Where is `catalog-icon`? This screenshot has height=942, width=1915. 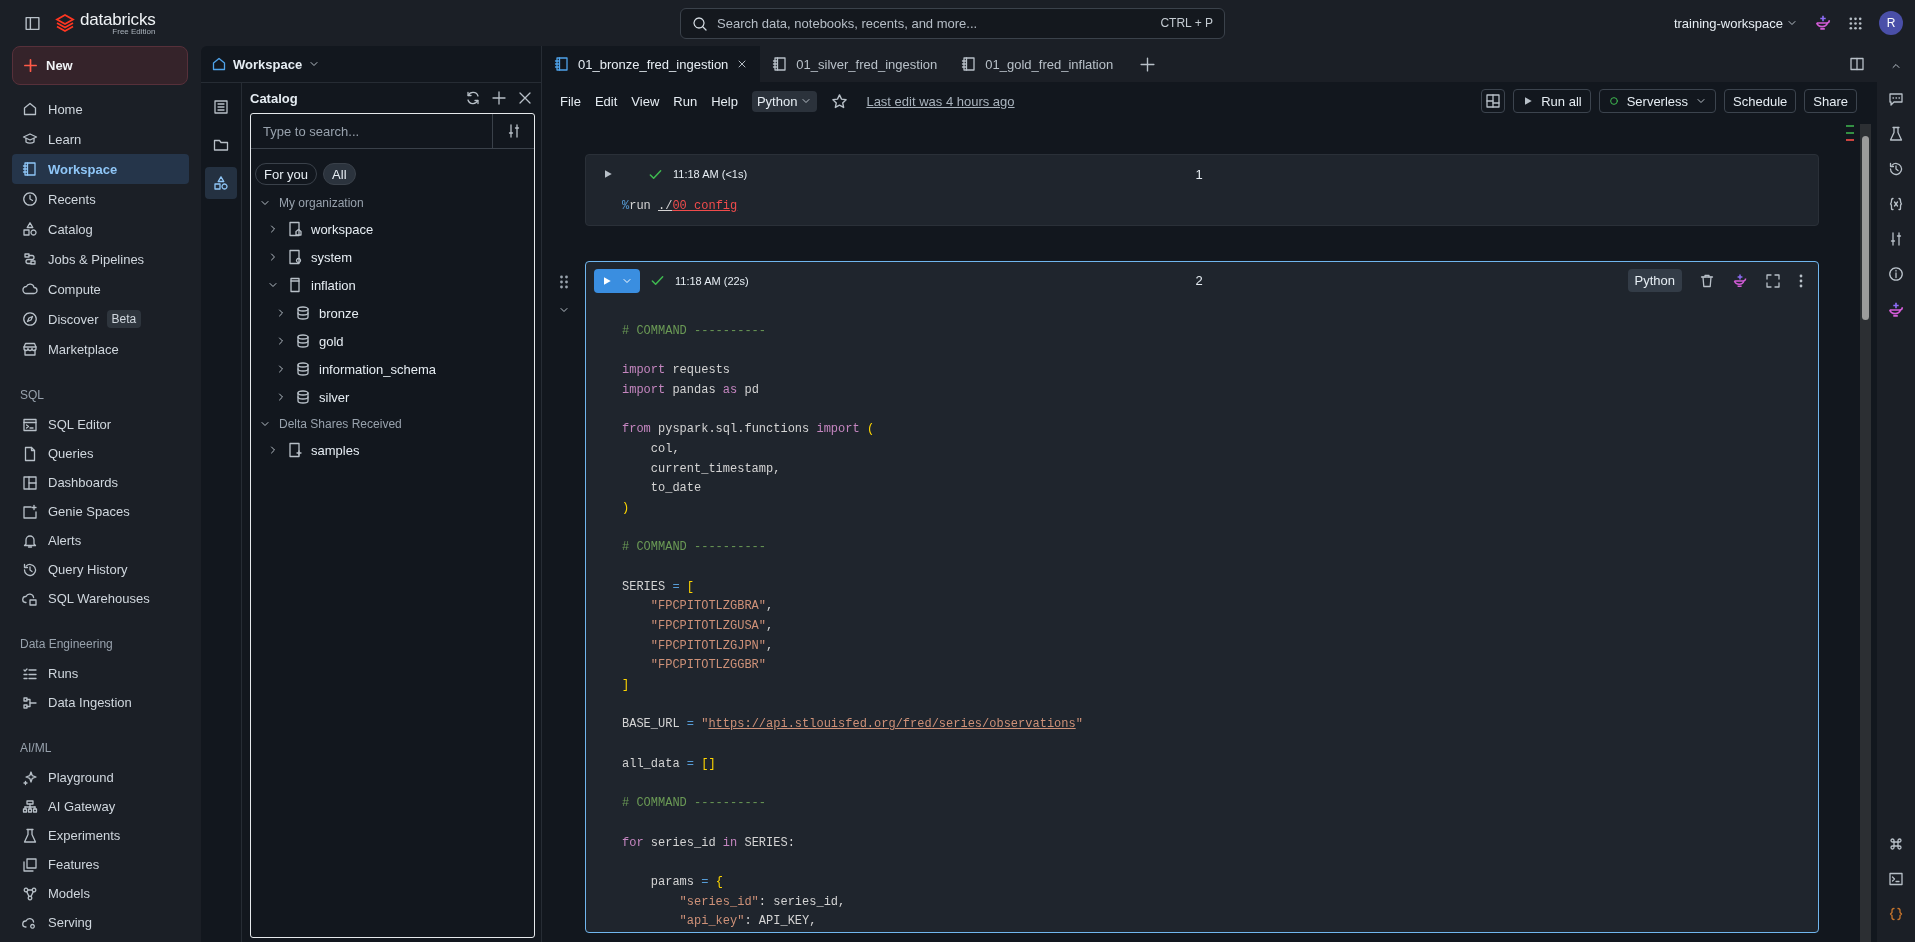 catalog-icon is located at coordinates (295, 257).